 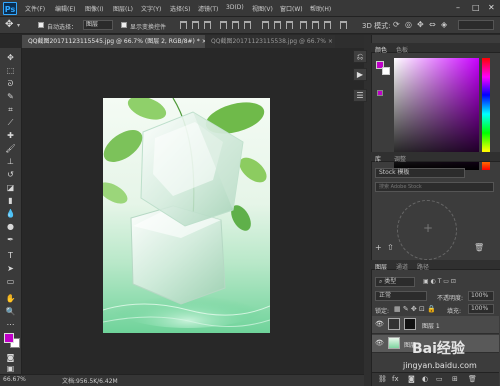 What do you see at coordinates (376, 26) in the screenshot?
I see `3d-mode-label: 3D 模式:` at bounding box center [376, 26].